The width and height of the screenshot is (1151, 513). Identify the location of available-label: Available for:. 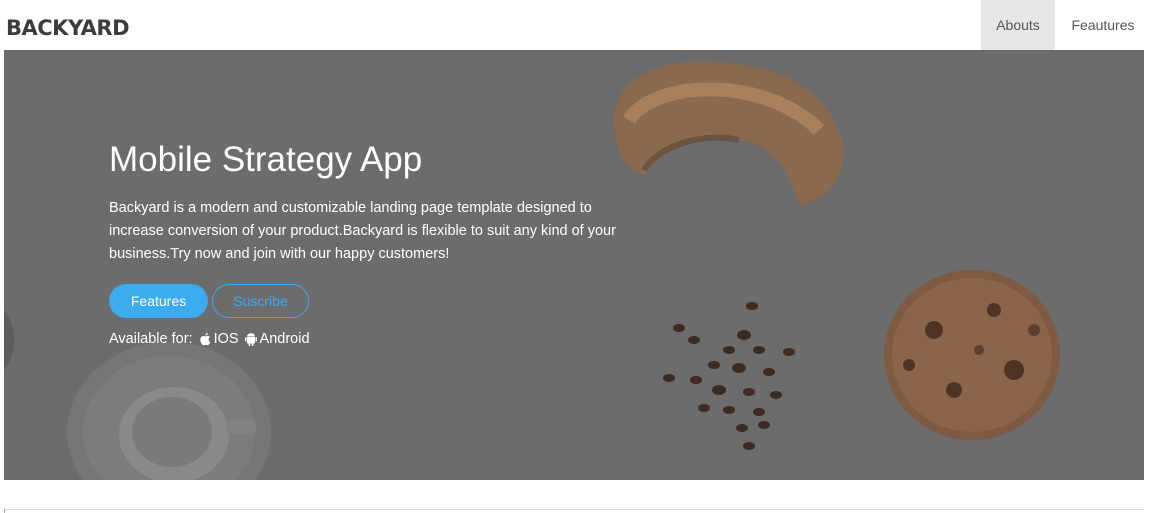
(151, 339).